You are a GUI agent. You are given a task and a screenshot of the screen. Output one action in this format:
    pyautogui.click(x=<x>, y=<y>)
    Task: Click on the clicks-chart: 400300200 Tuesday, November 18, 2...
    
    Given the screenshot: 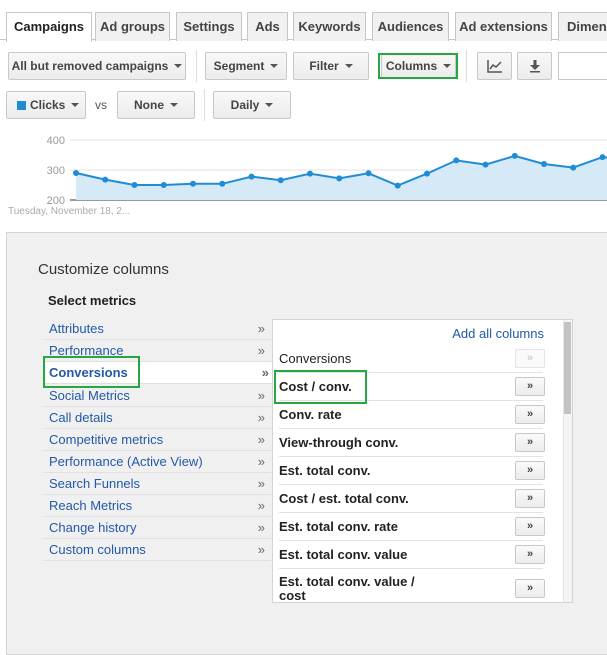 What is the action you would take?
    pyautogui.click(x=307, y=176)
    